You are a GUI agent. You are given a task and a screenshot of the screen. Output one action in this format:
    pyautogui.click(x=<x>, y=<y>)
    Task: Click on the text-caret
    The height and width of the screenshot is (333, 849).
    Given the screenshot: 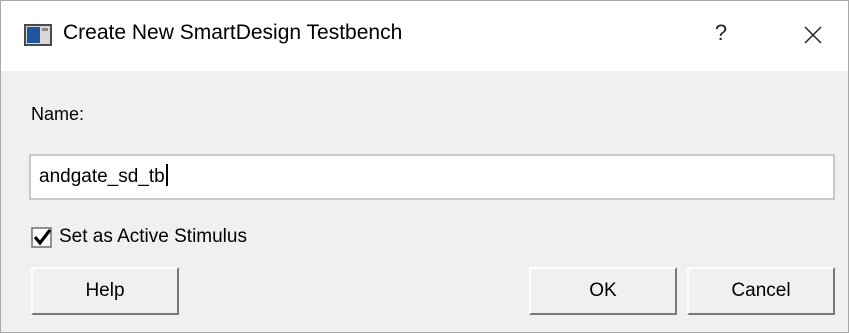 What is the action you would take?
    pyautogui.click(x=166, y=175)
    